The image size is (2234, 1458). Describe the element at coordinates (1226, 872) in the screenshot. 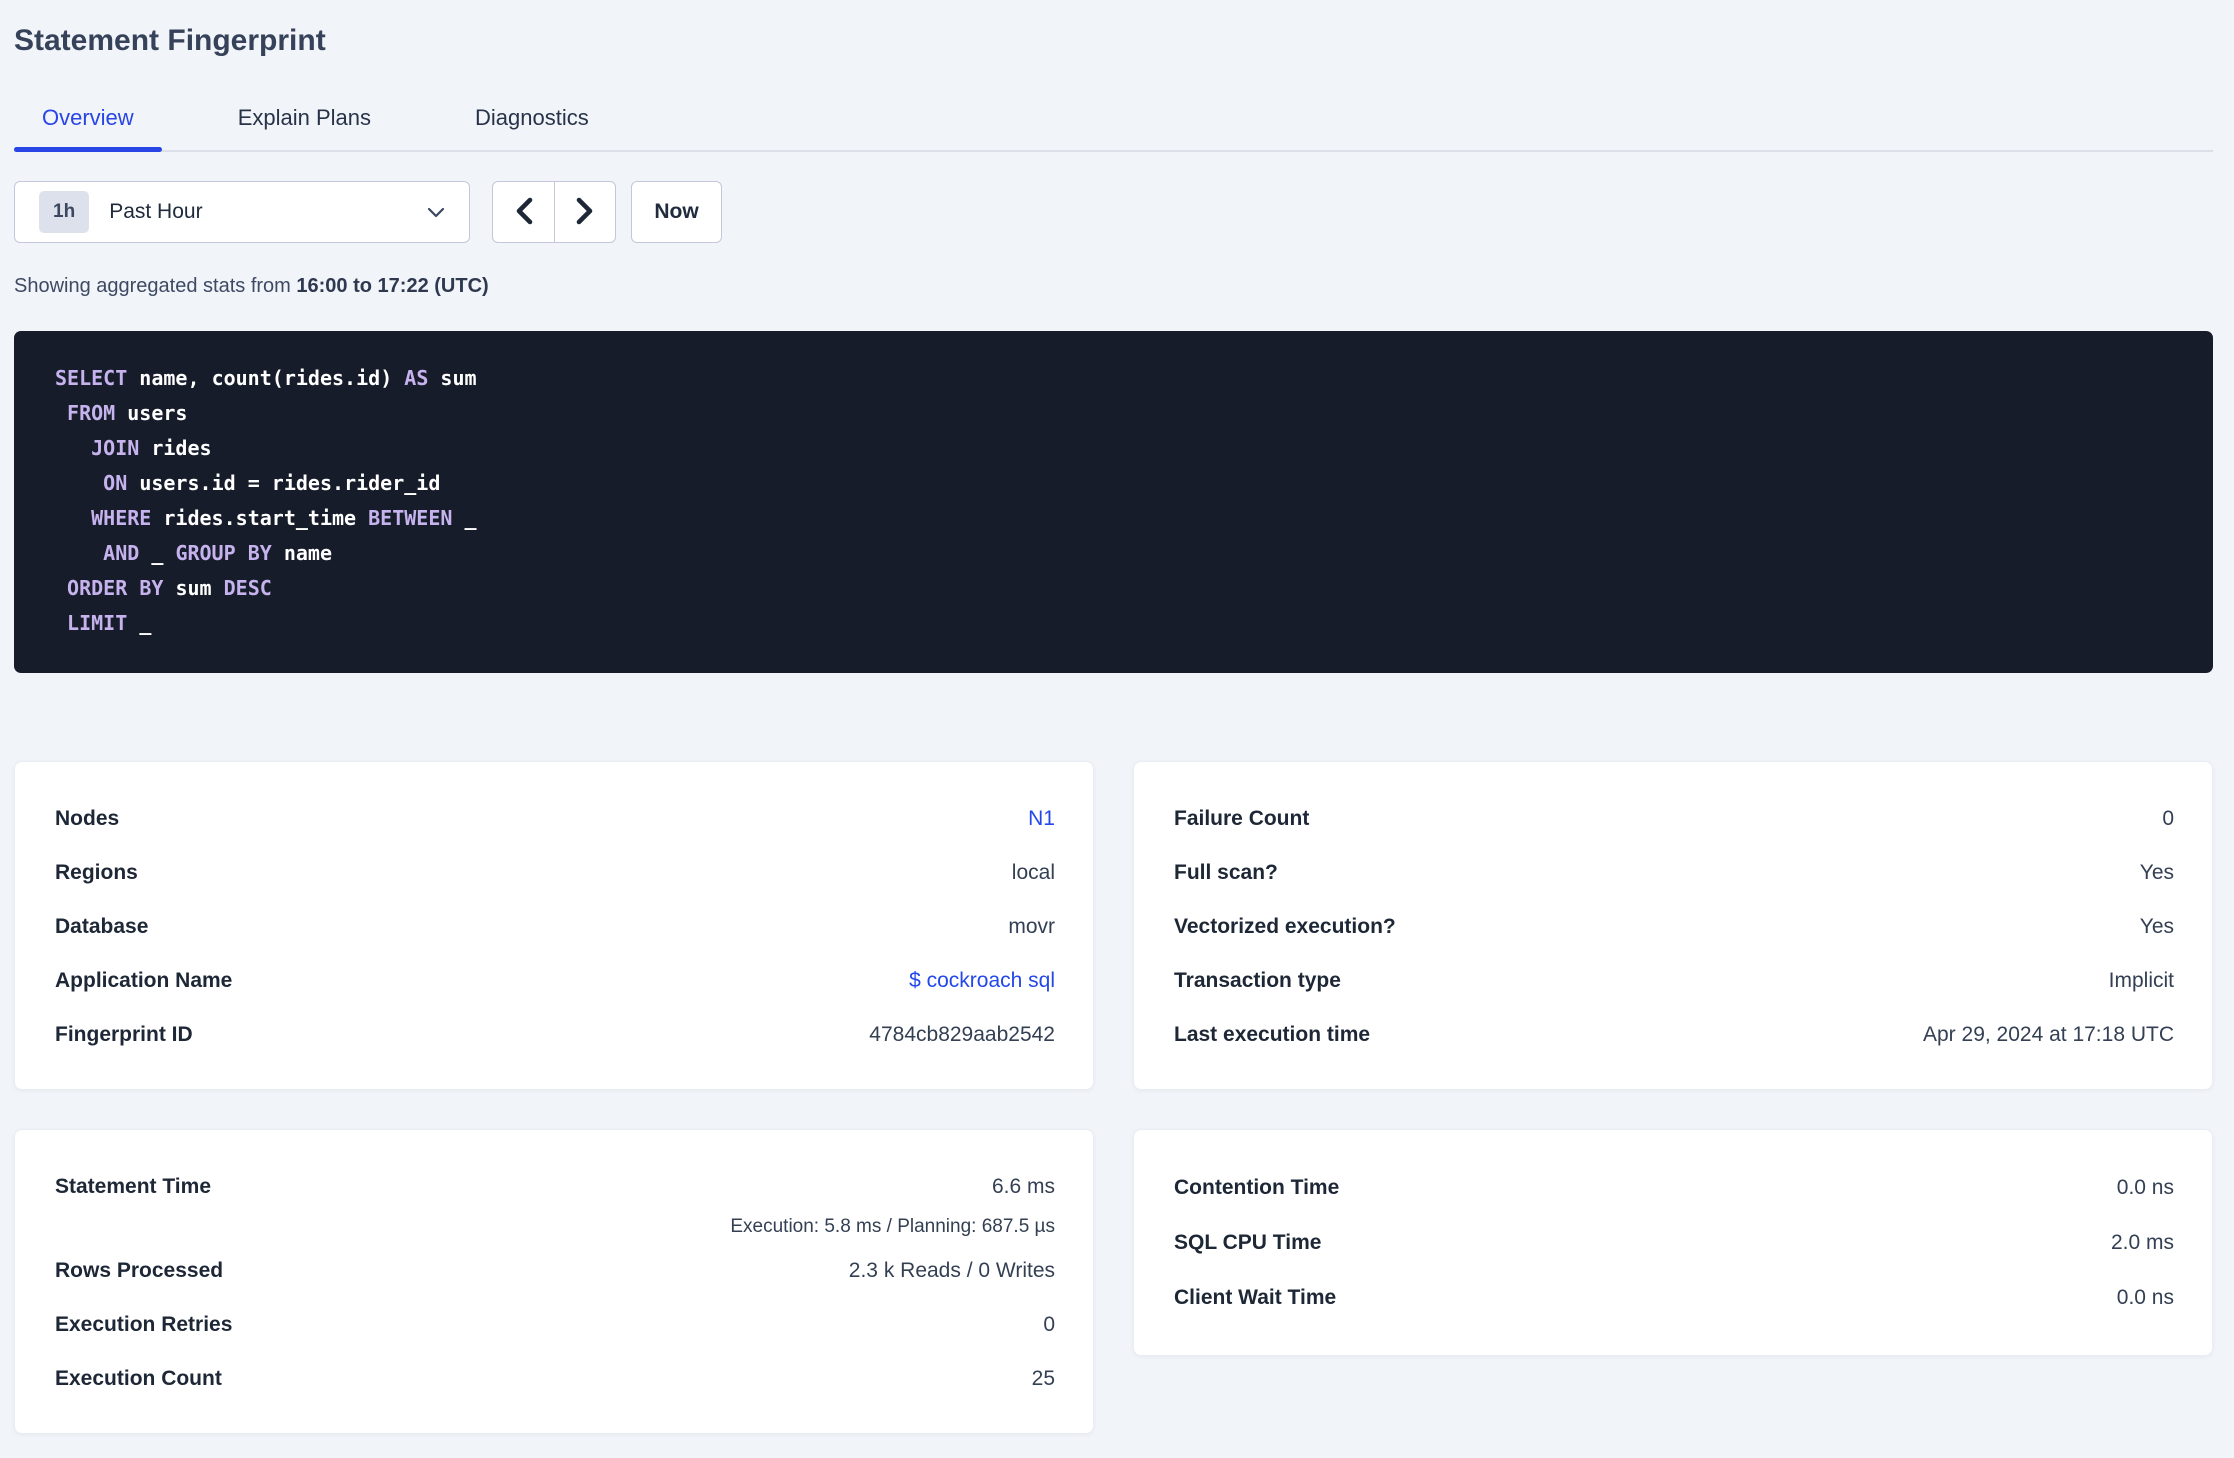

I see `stat-label: Full scan?` at that location.